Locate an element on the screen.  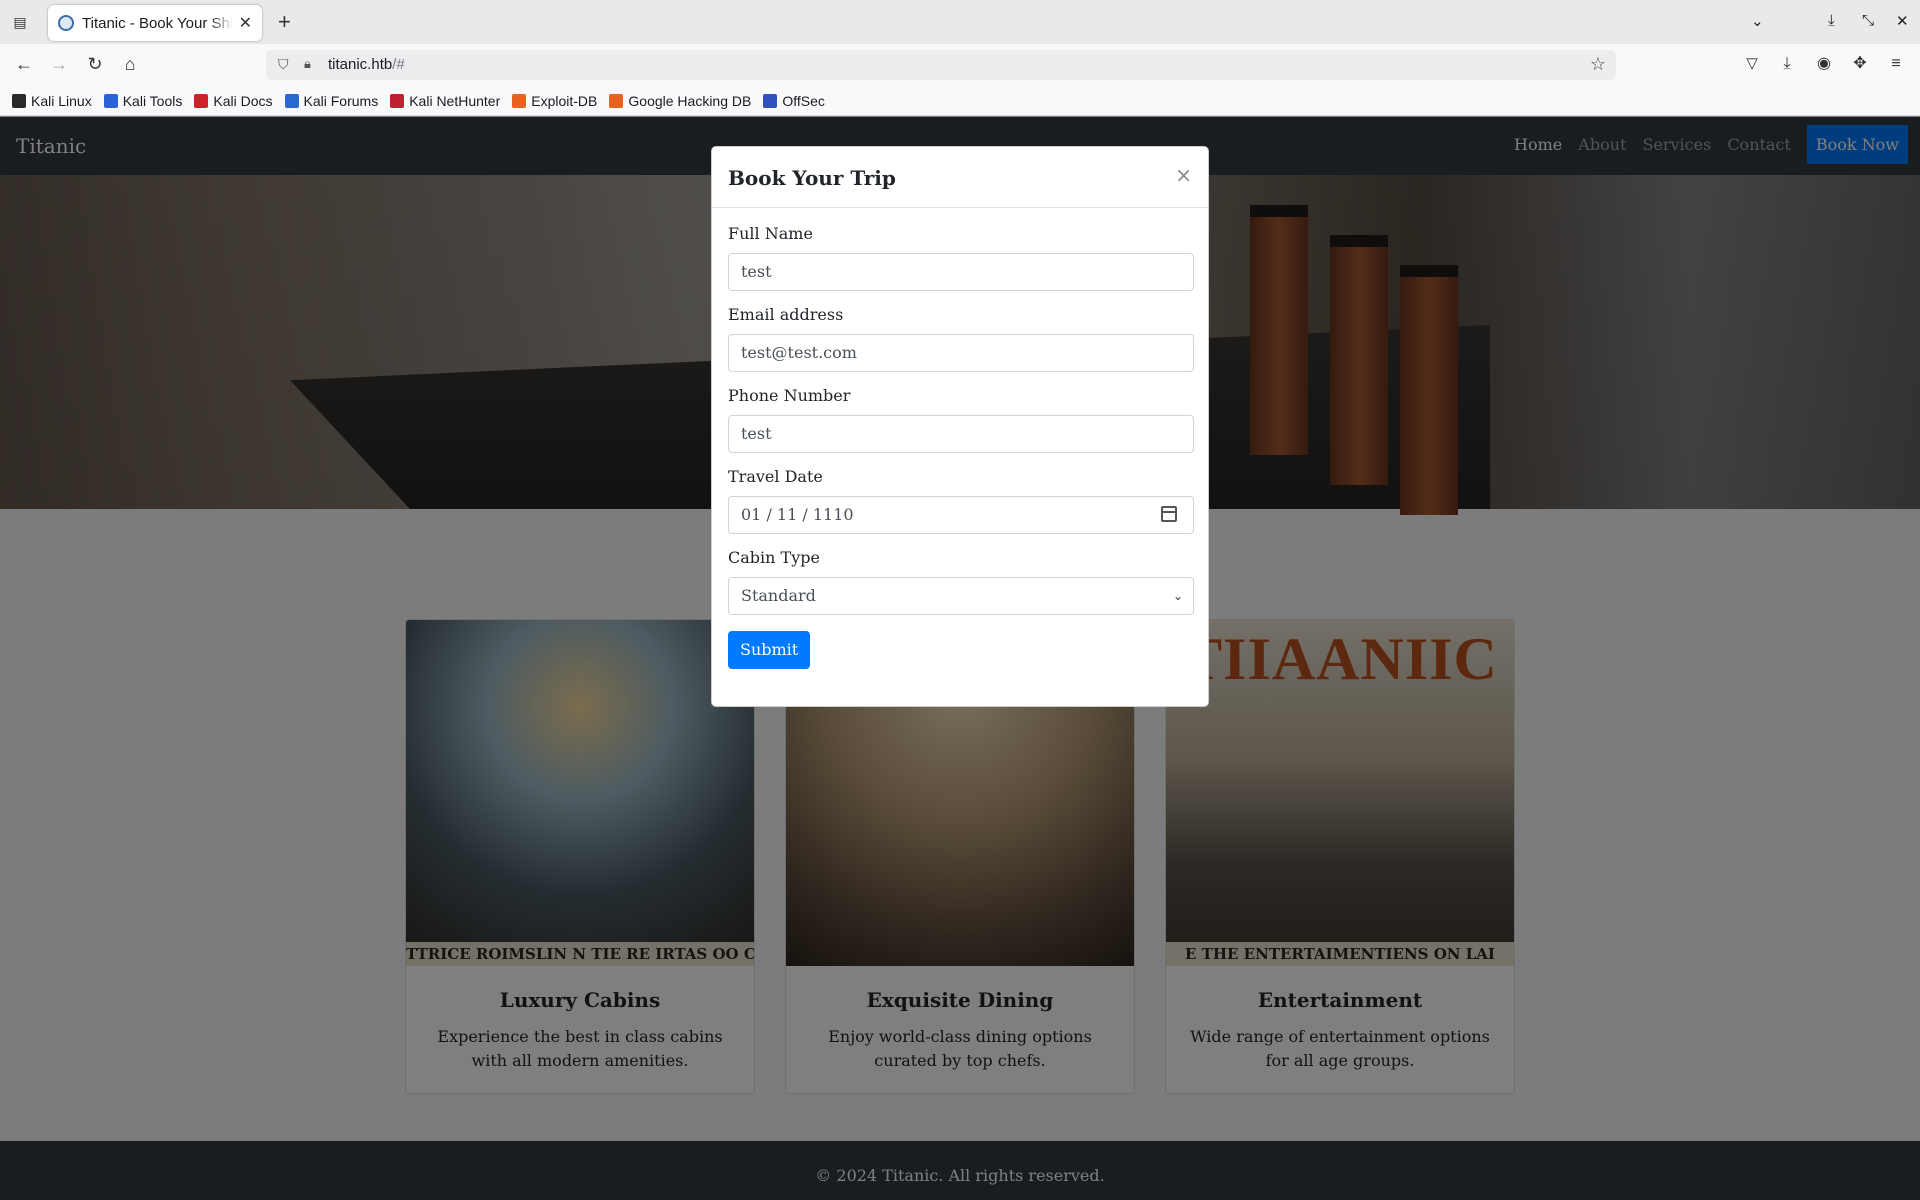
full-name-label: Full Name is located at coordinates (770, 233).